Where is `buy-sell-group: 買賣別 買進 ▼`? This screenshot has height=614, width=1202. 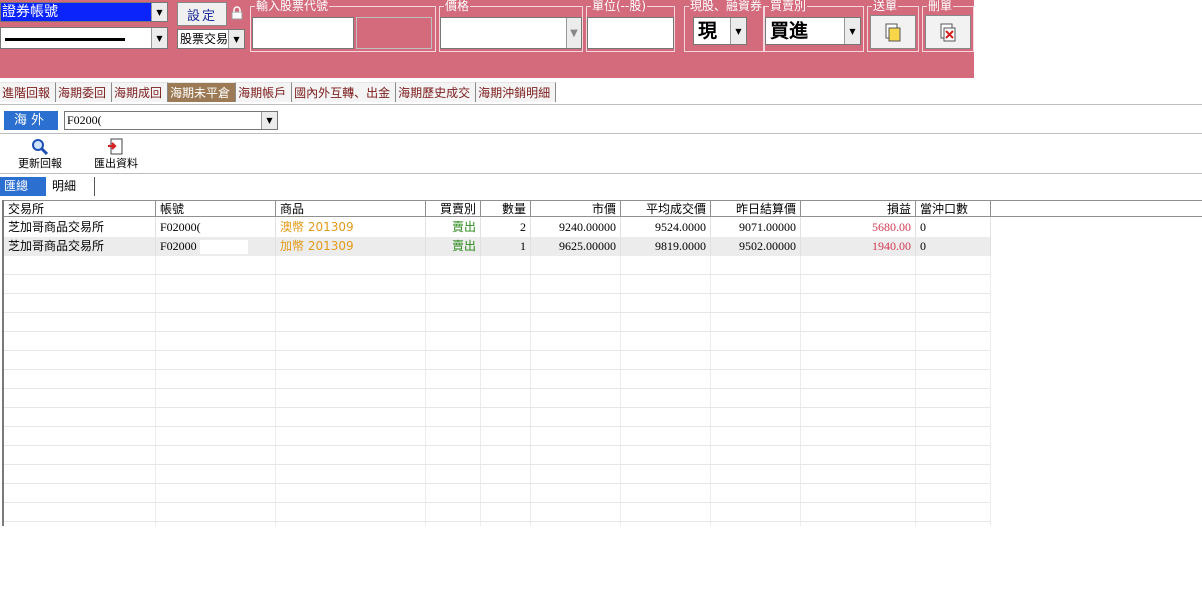 buy-sell-group: 買賣別 買進 ▼ is located at coordinates (814, 26).